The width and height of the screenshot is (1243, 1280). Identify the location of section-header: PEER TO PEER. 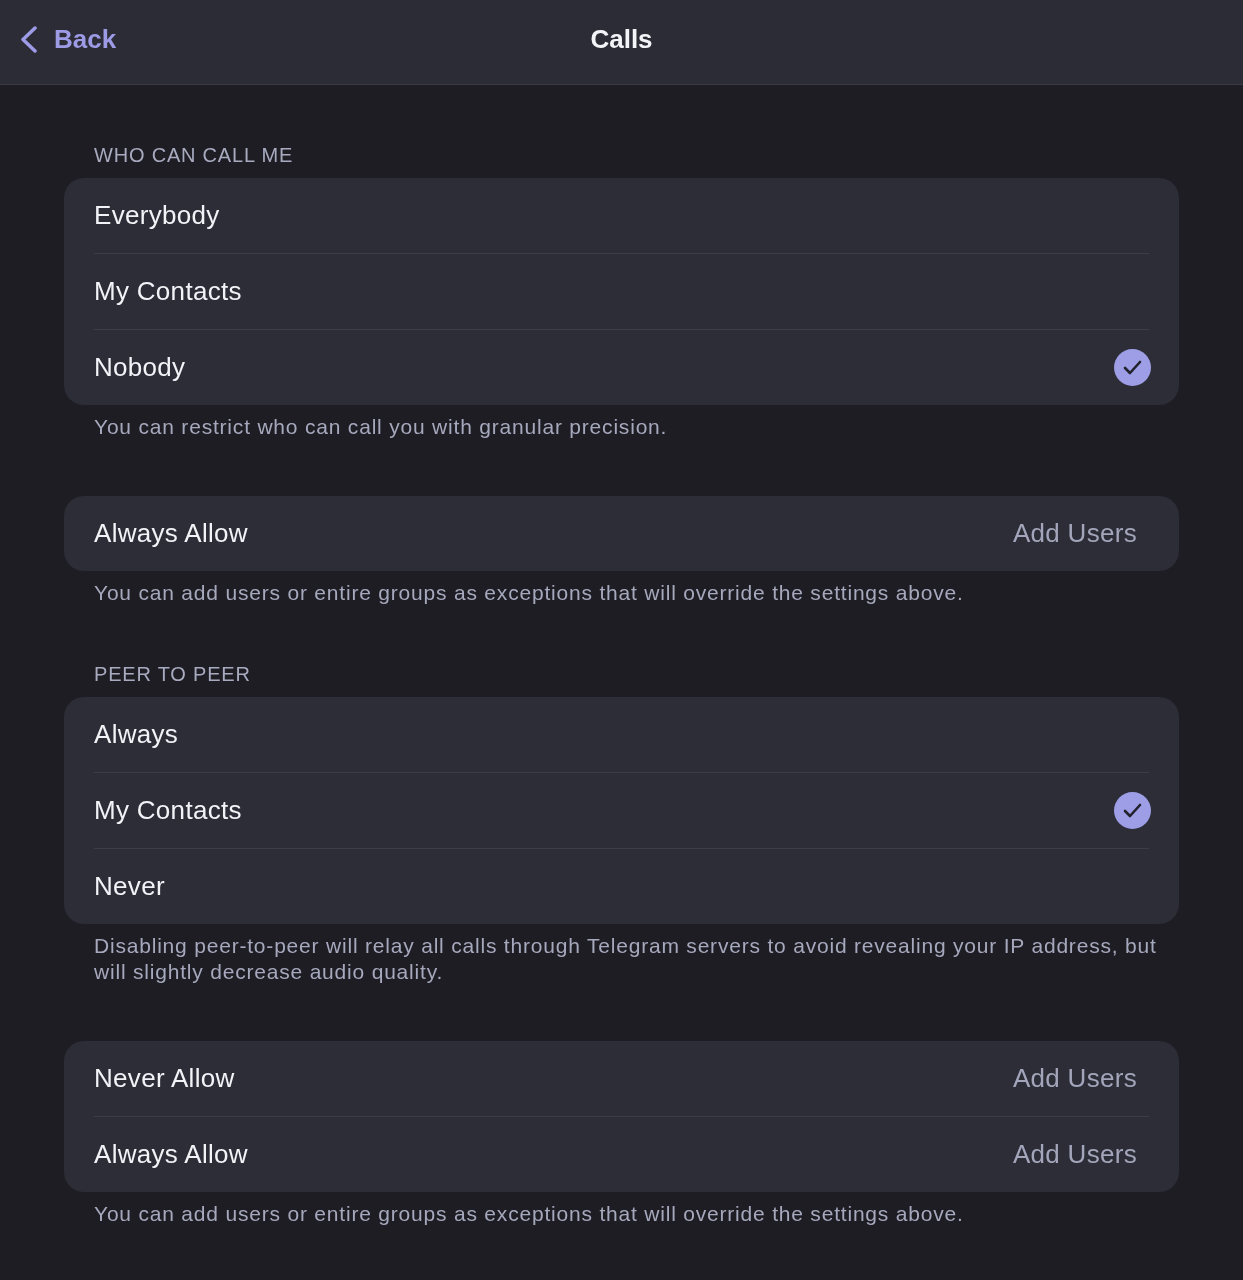
(172, 674).